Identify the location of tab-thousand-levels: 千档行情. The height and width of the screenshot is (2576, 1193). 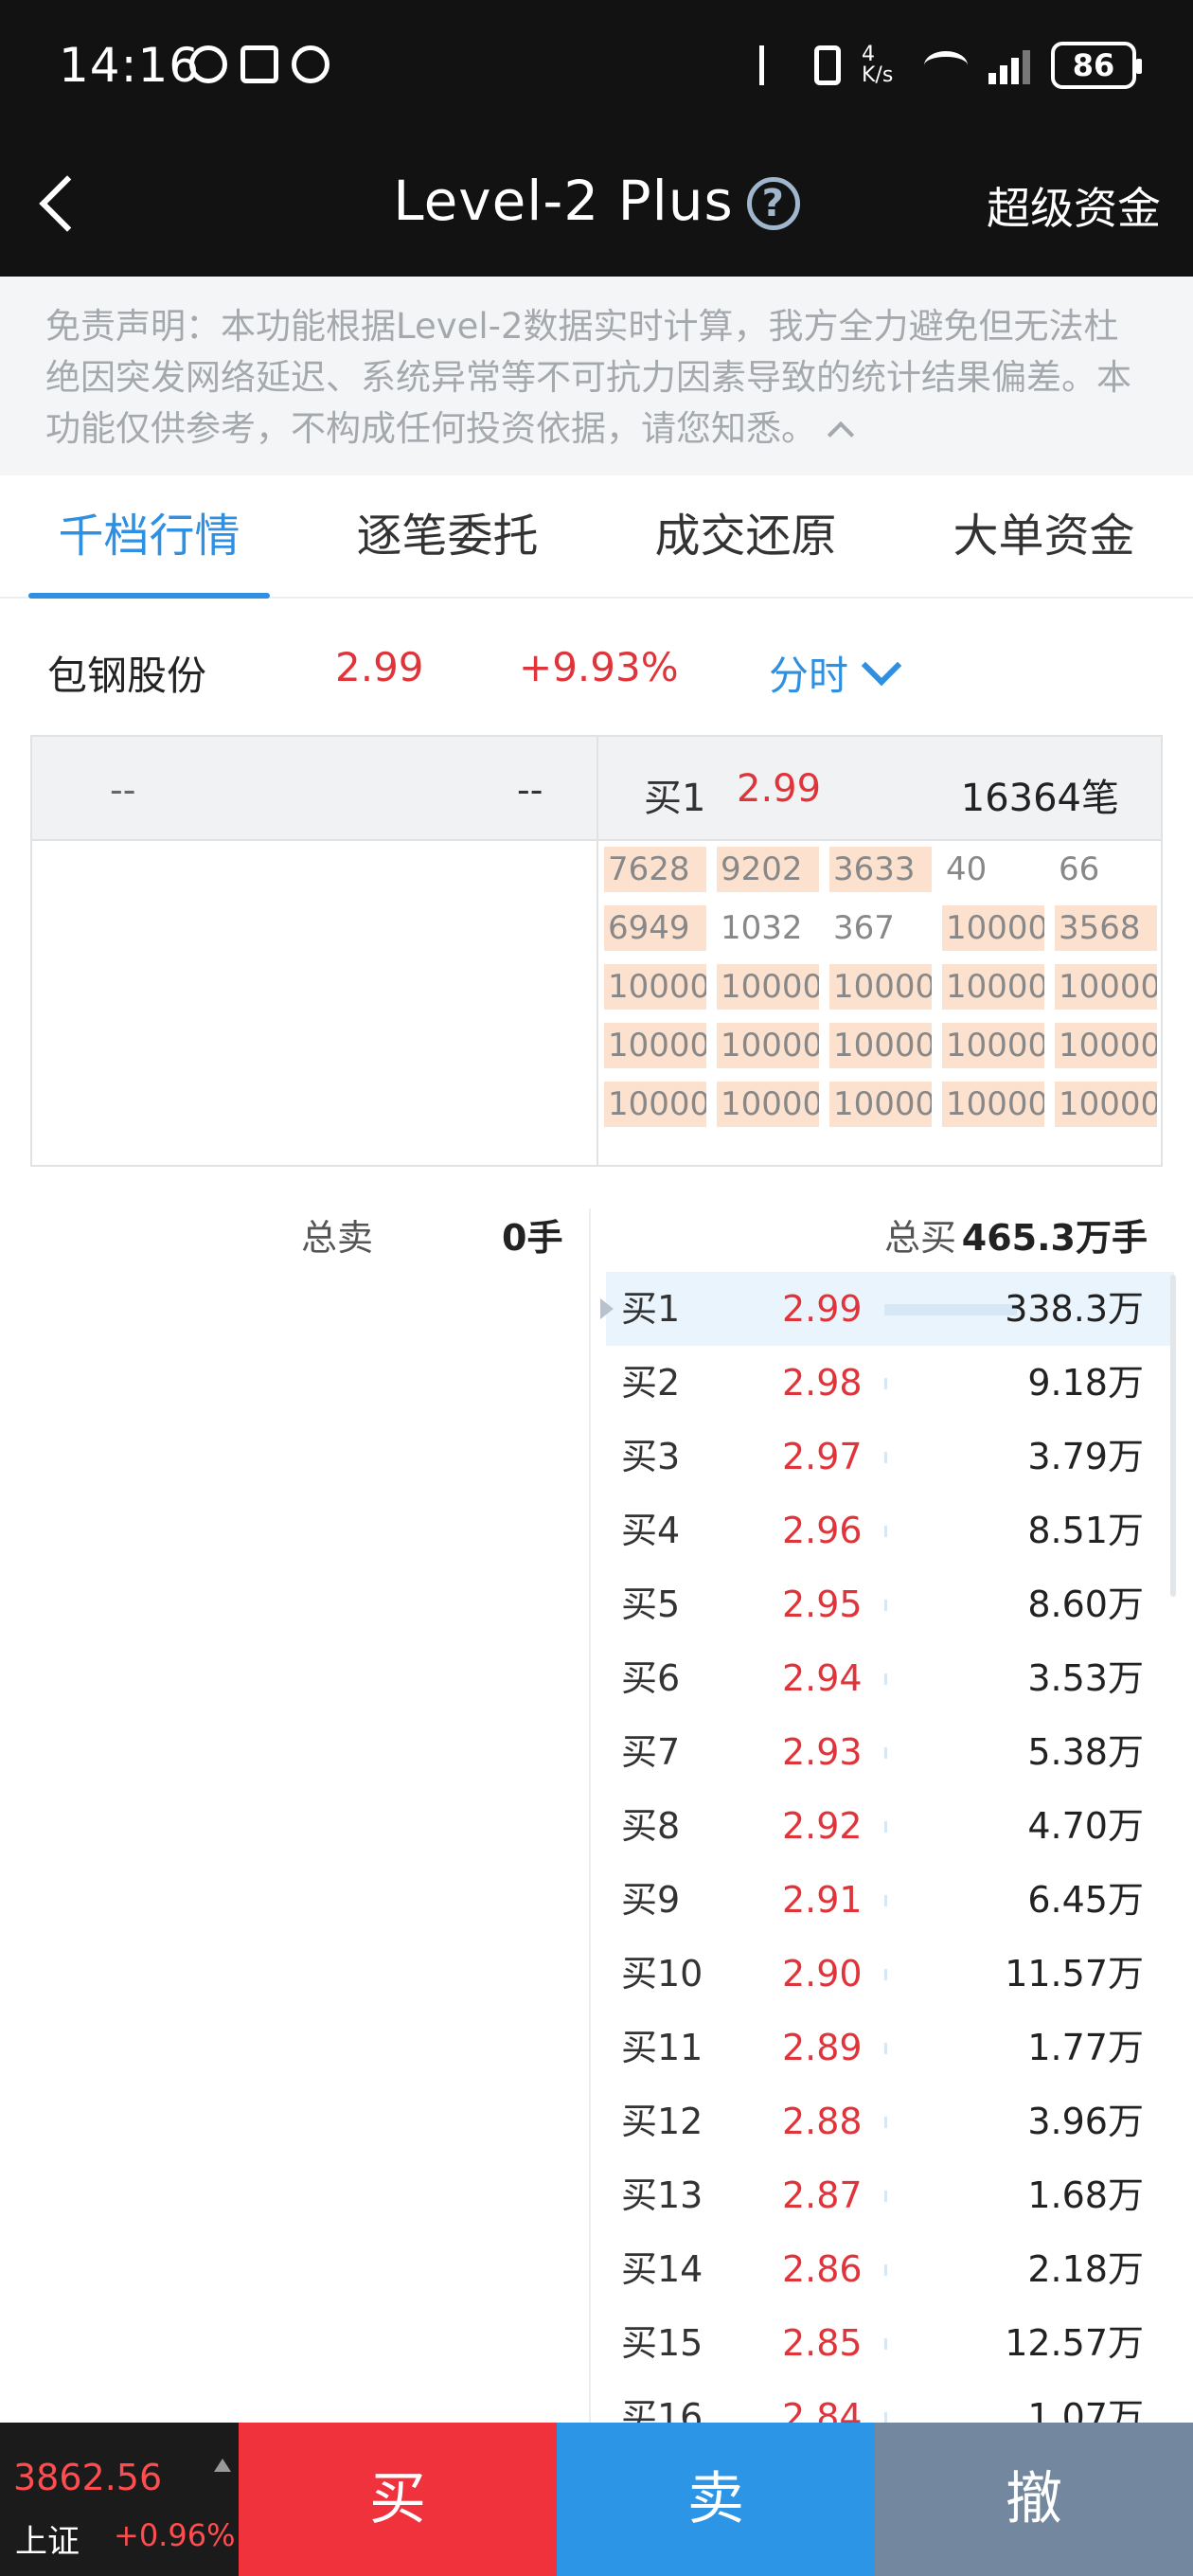
(149, 537).